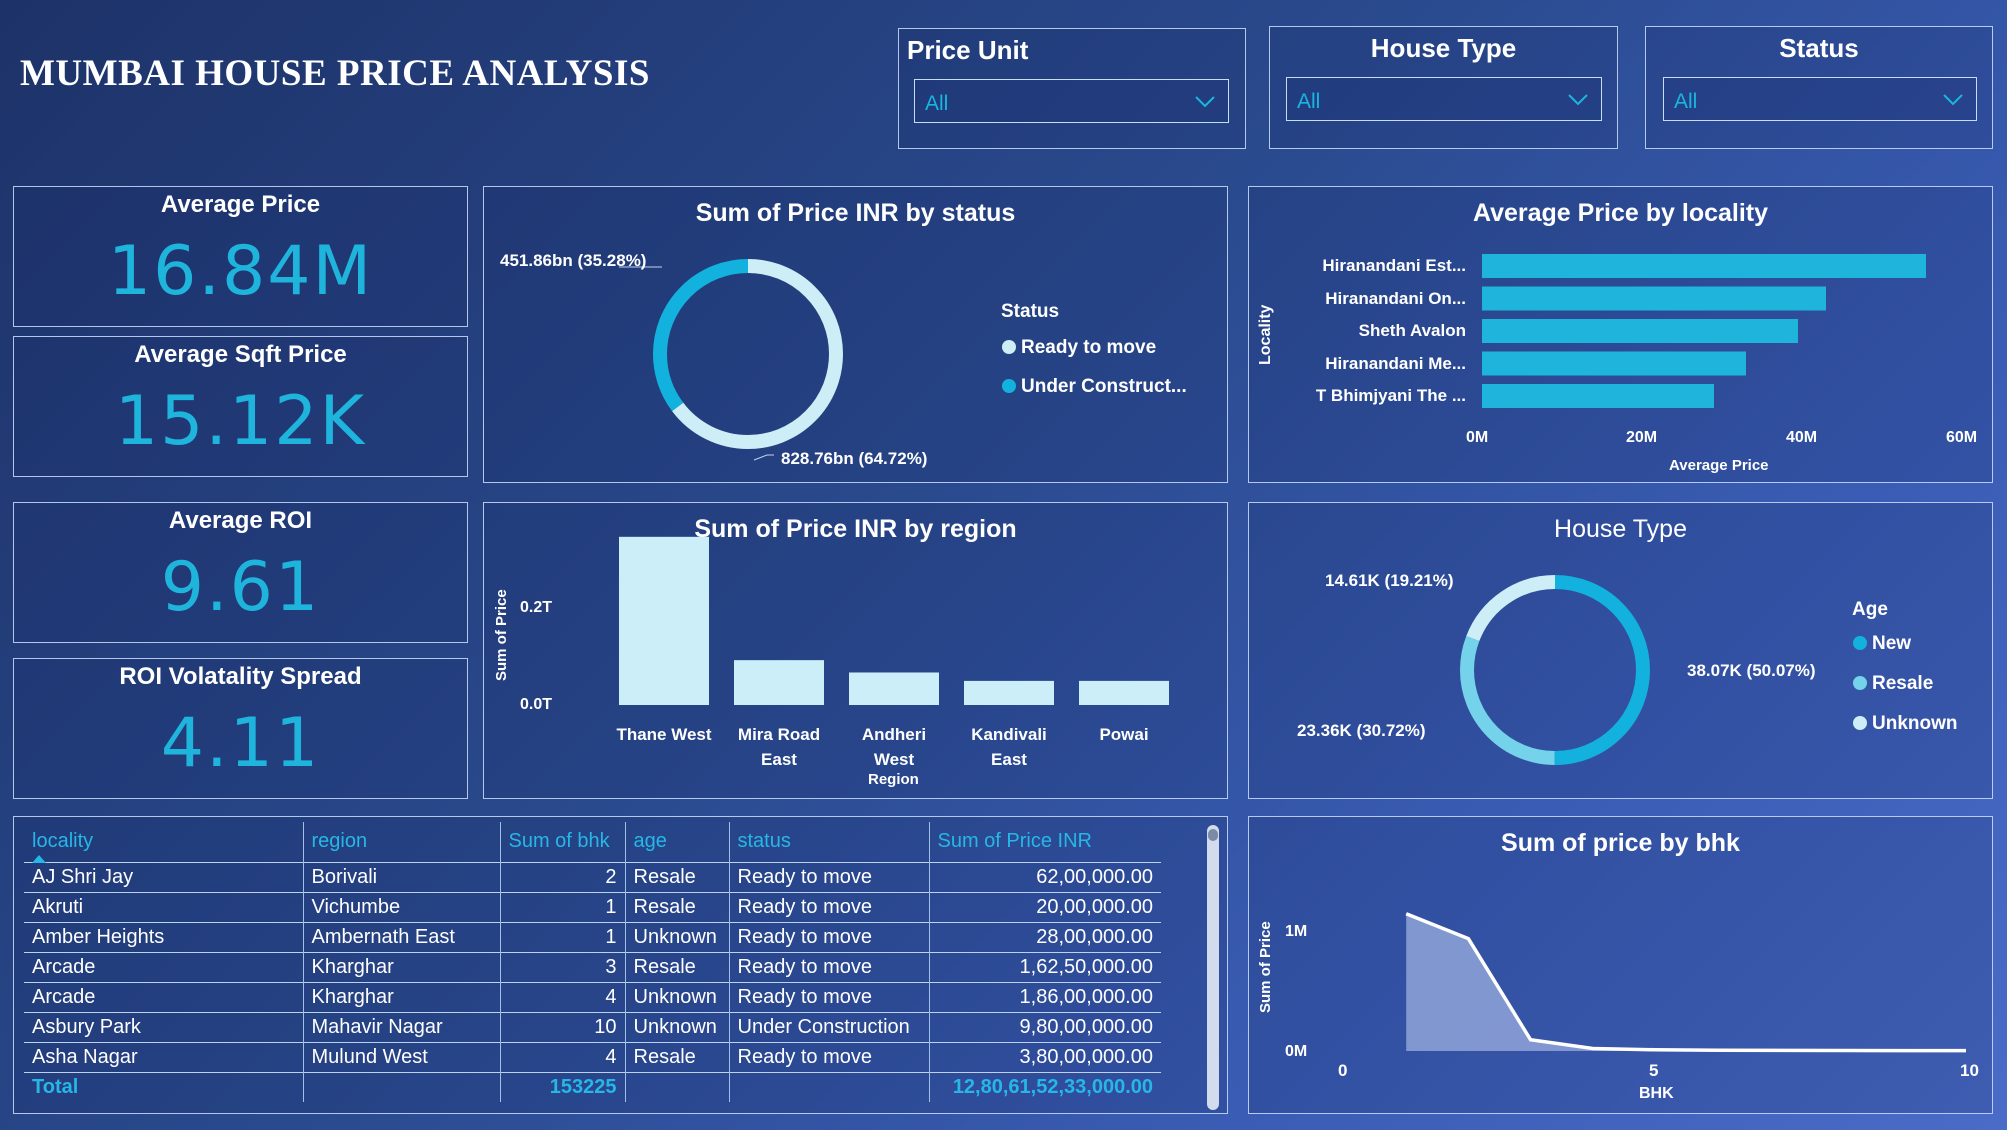  I want to click on slicer-price-unit: Price Unit All, so click(1072, 88).